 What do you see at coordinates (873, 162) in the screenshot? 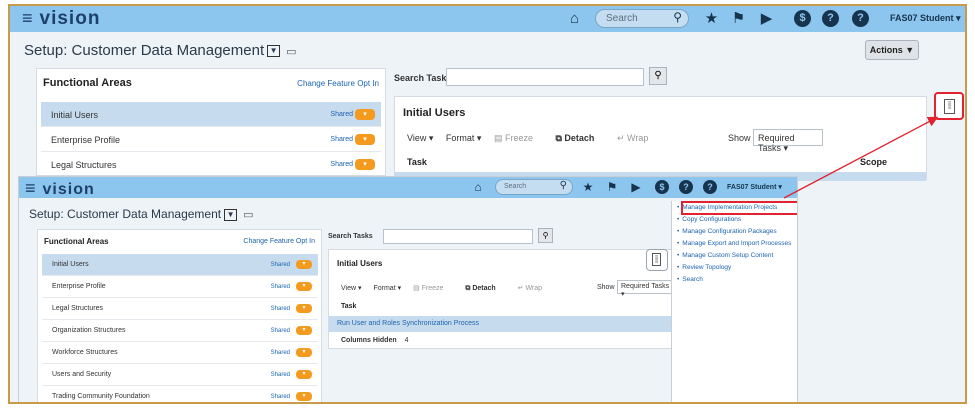
I see `scope-column-header: Scope` at bounding box center [873, 162].